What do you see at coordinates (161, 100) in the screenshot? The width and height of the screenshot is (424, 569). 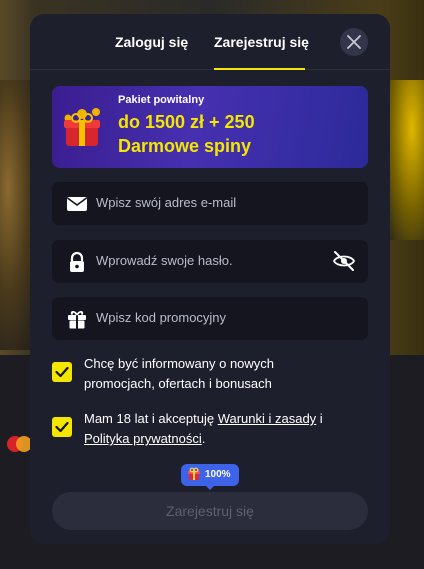 I see `promo-title: Pakiet powitalny` at bounding box center [161, 100].